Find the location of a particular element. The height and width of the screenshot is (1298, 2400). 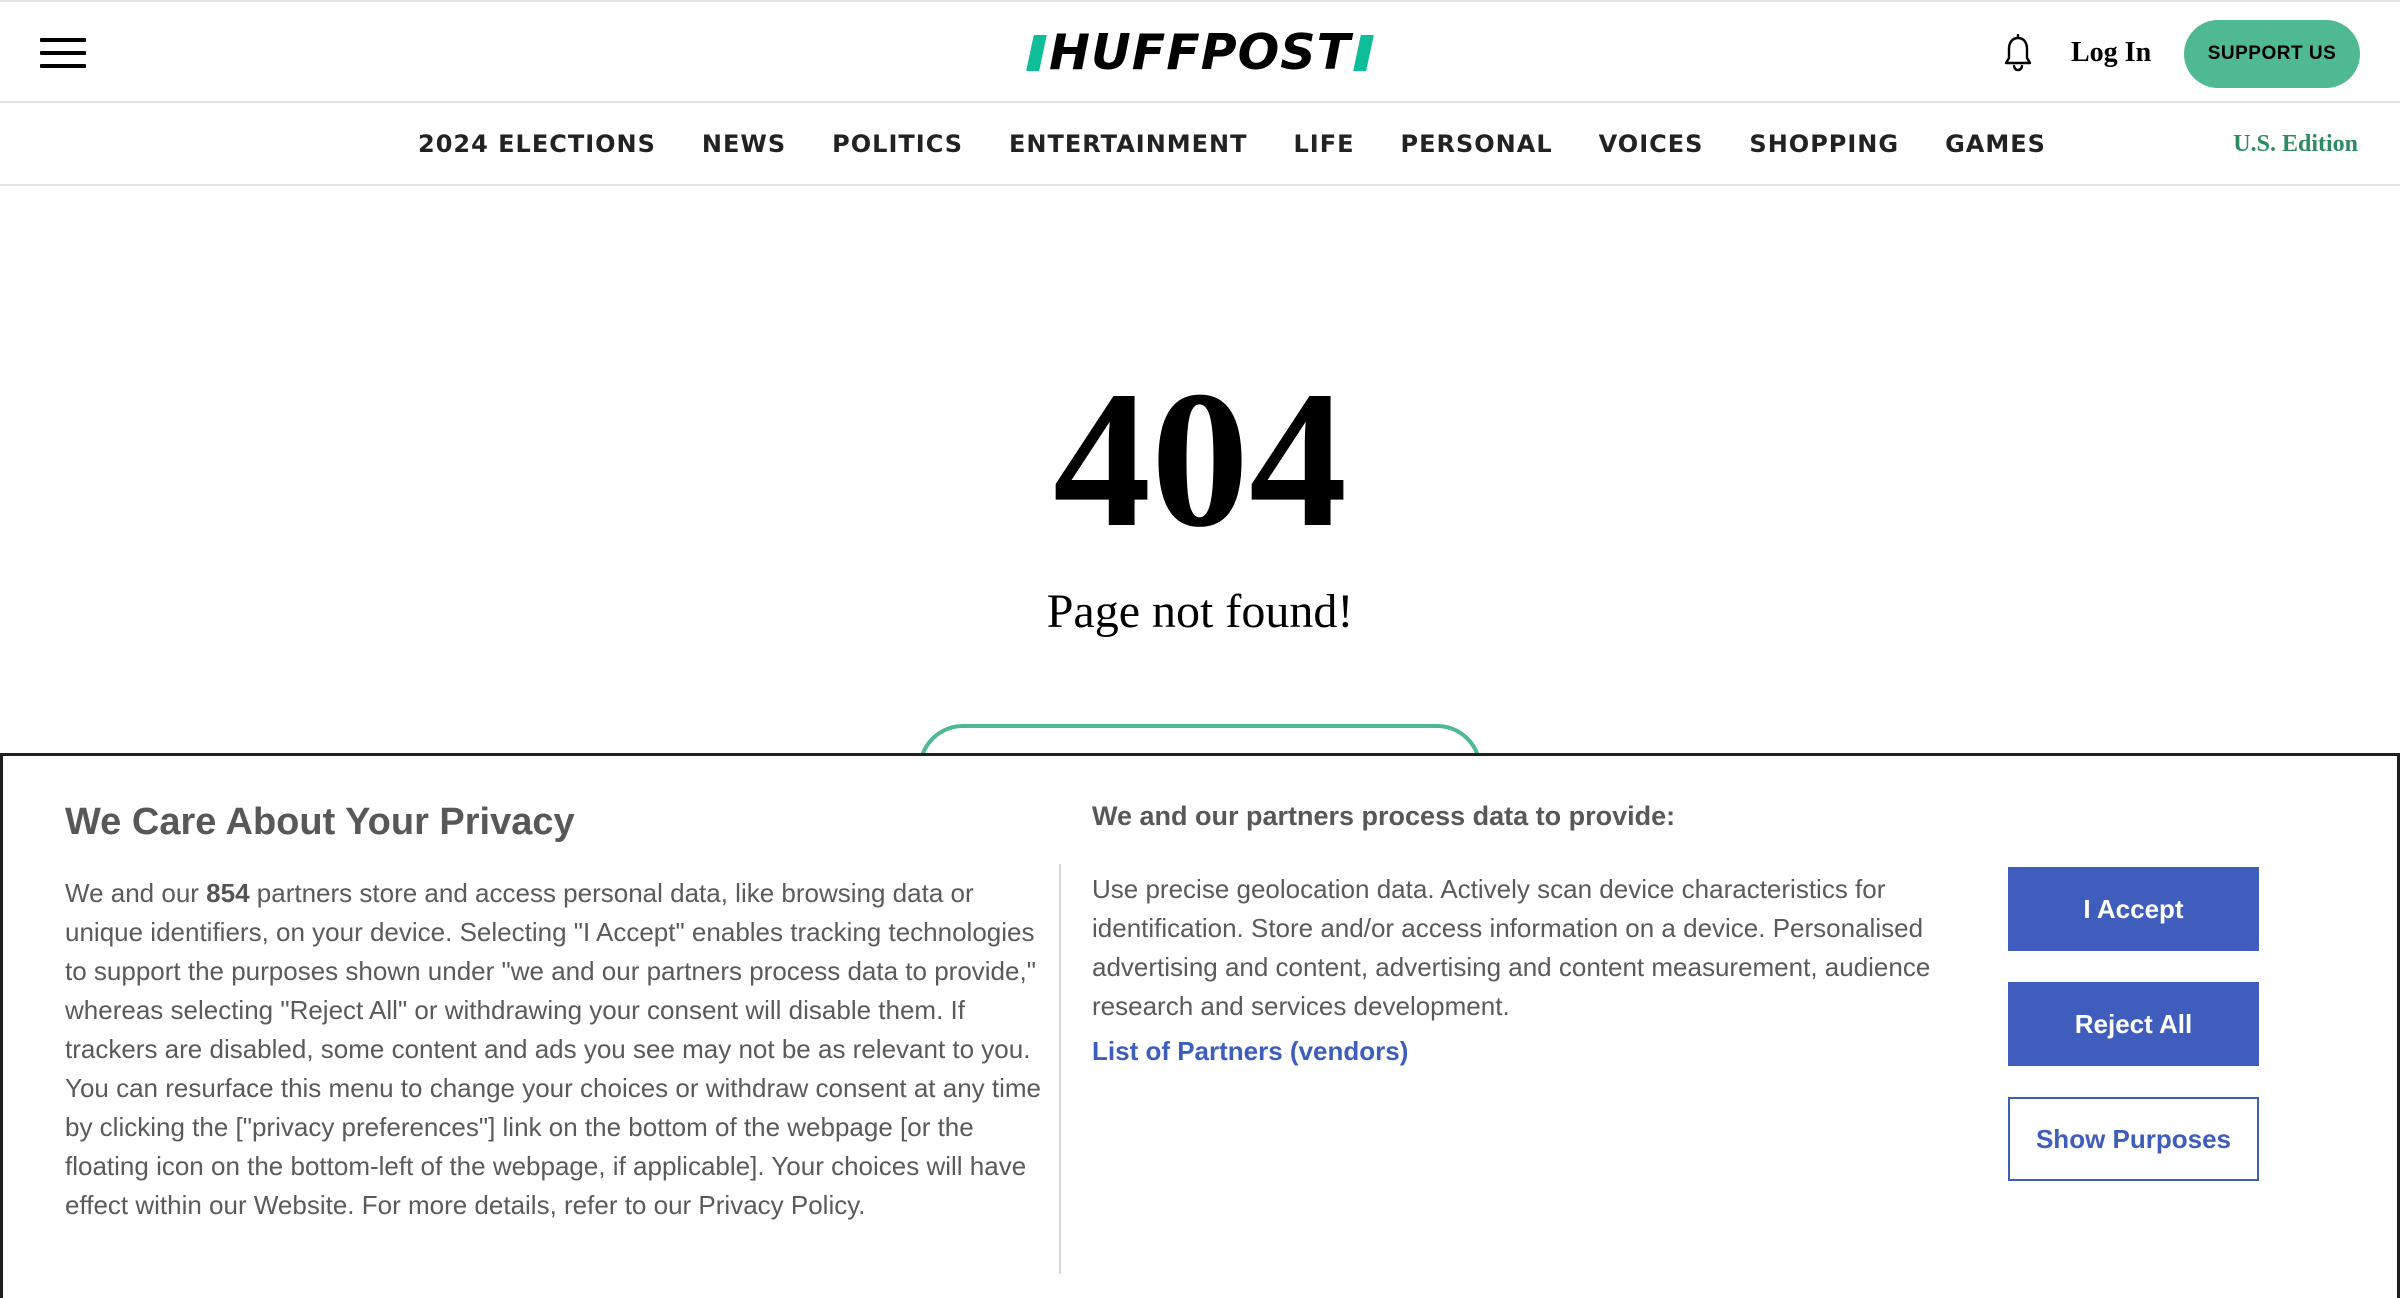

error-code: 404 is located at coordinates (1200, 459).